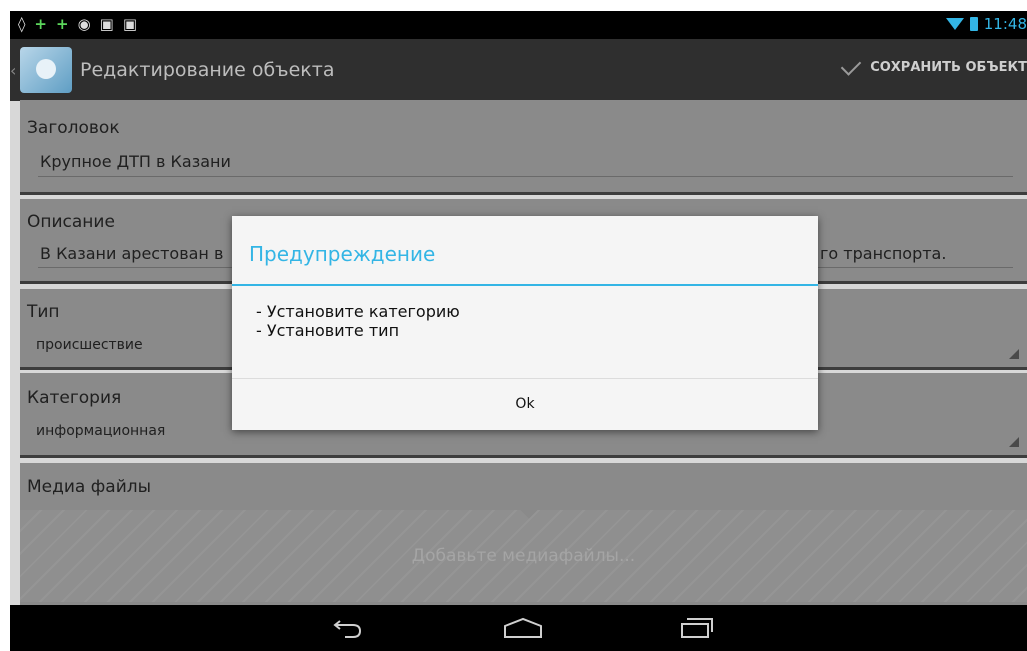  Describe the element at coordinates (525, 285) in the screenshot. I see `dialog-title-divider` at that location.